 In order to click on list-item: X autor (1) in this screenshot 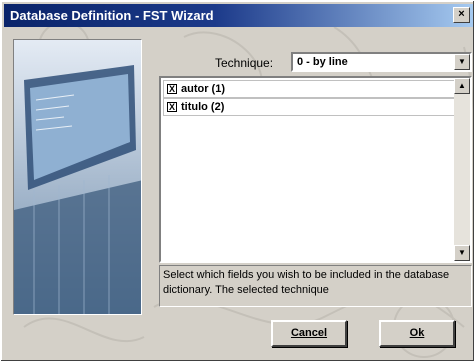, I will do `click(310, 89)`.